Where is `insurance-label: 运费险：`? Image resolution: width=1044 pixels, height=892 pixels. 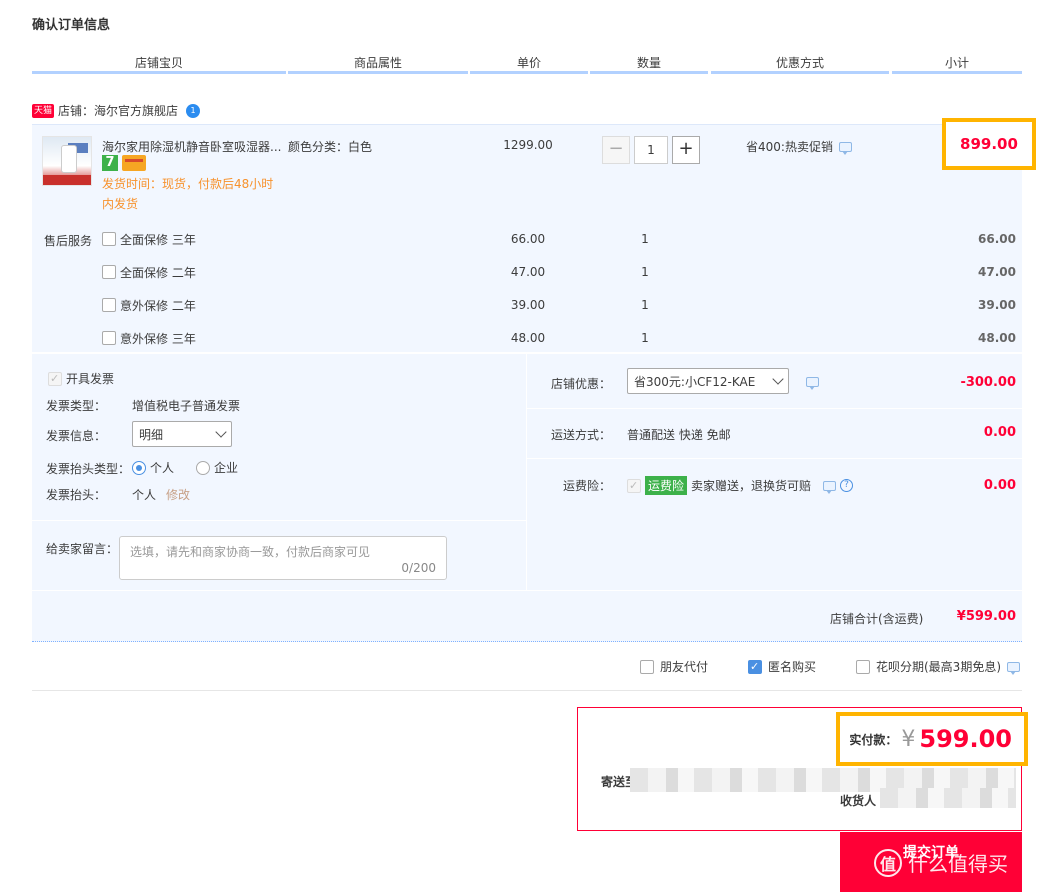
insurance-label: 运费险： is located at coordinates (587, 486).